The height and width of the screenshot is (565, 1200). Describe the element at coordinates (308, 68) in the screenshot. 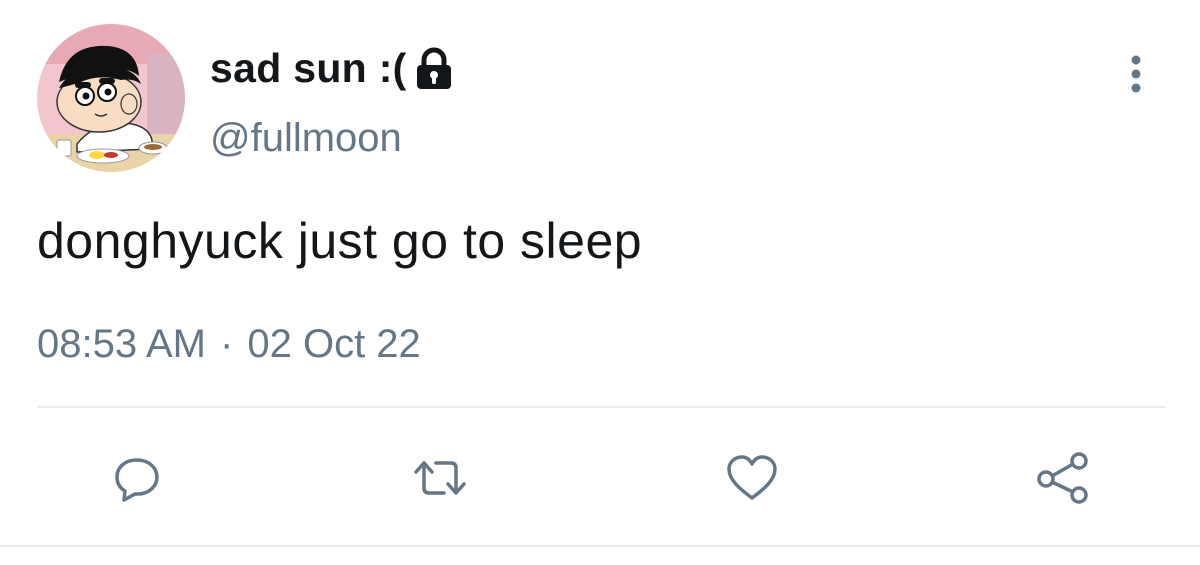

I see `display-name: sad sun :(` at that location.